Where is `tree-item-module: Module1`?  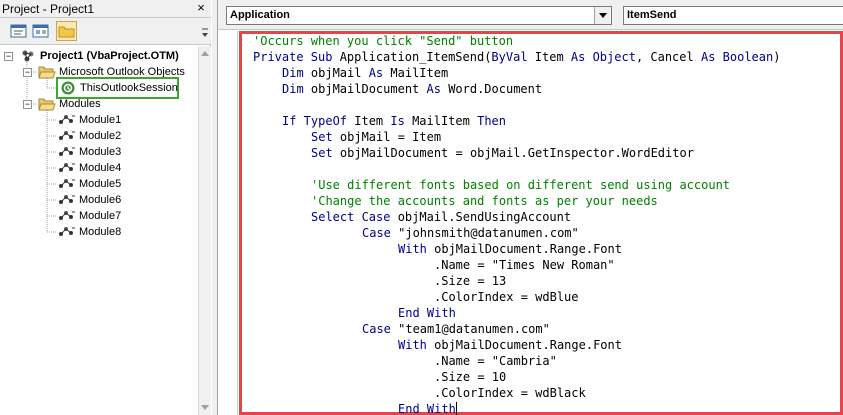 tree-item-module: Module1 is located at coordinates (99, 120).